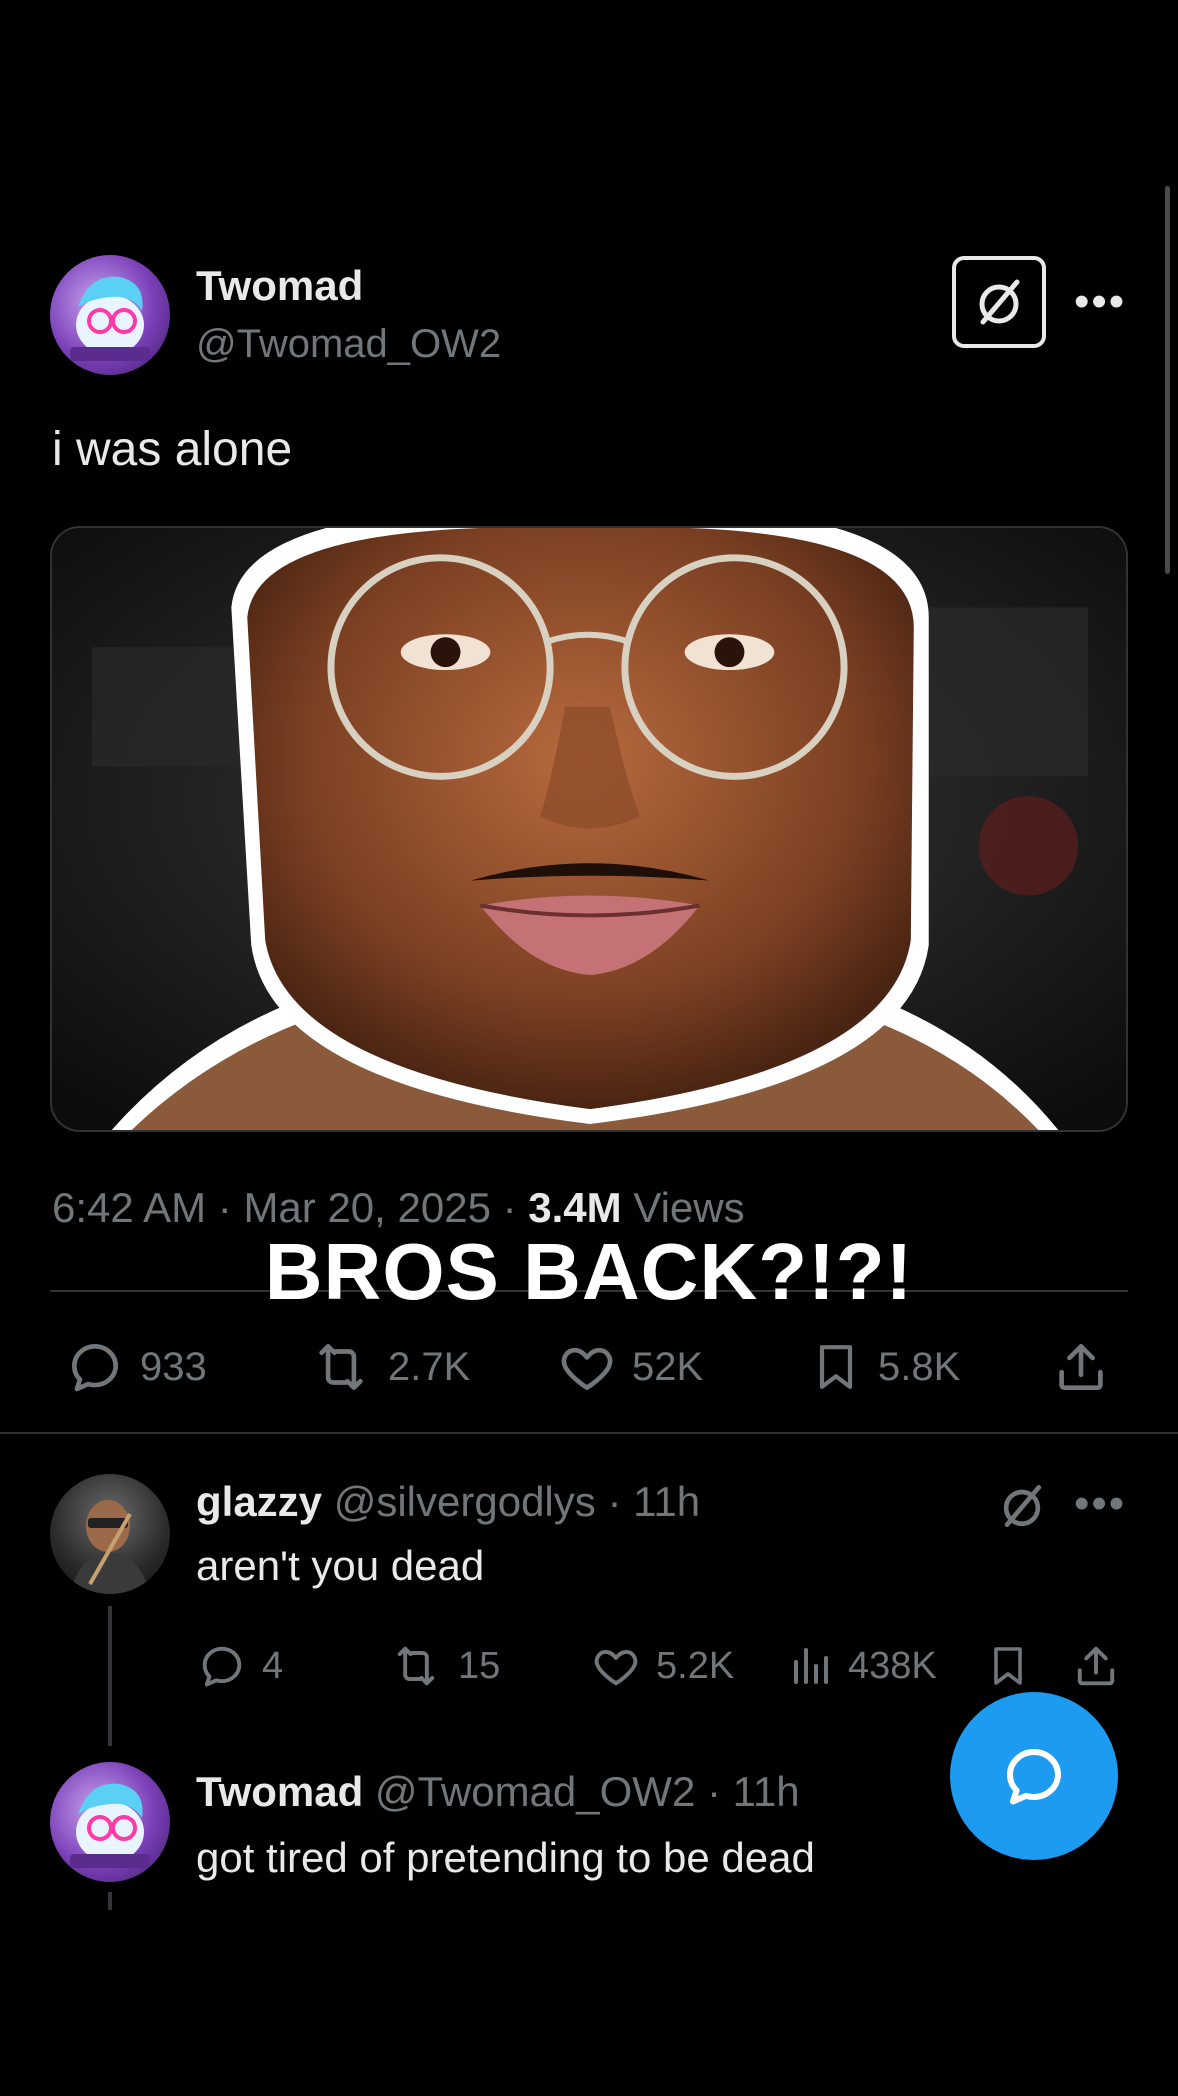  What do you see at coordinates (589, 1271) in the screenshot?
I see `overlay-caption: BROS BACK?!?!` at bounding box center [589, 1271].